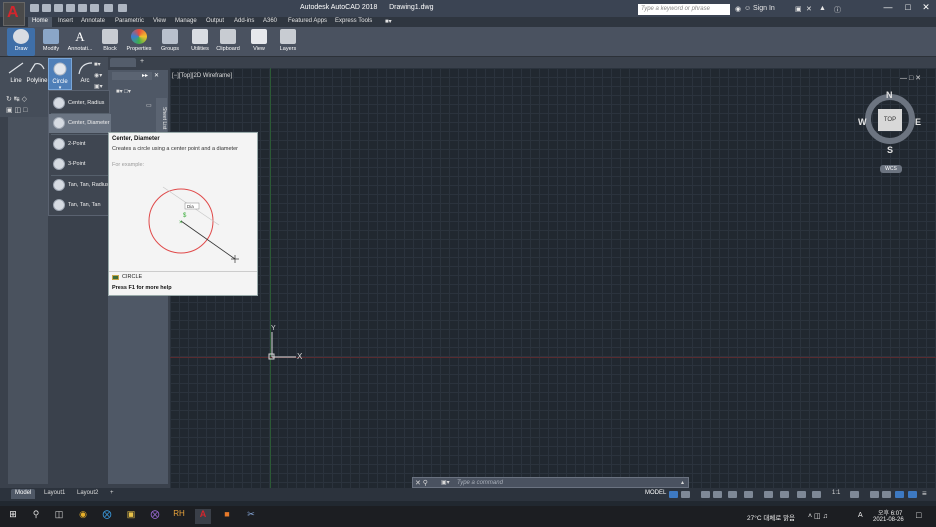 This screenshot has height=527, width=936. I want to click on search-icon: ⚲, so click(36, 516).